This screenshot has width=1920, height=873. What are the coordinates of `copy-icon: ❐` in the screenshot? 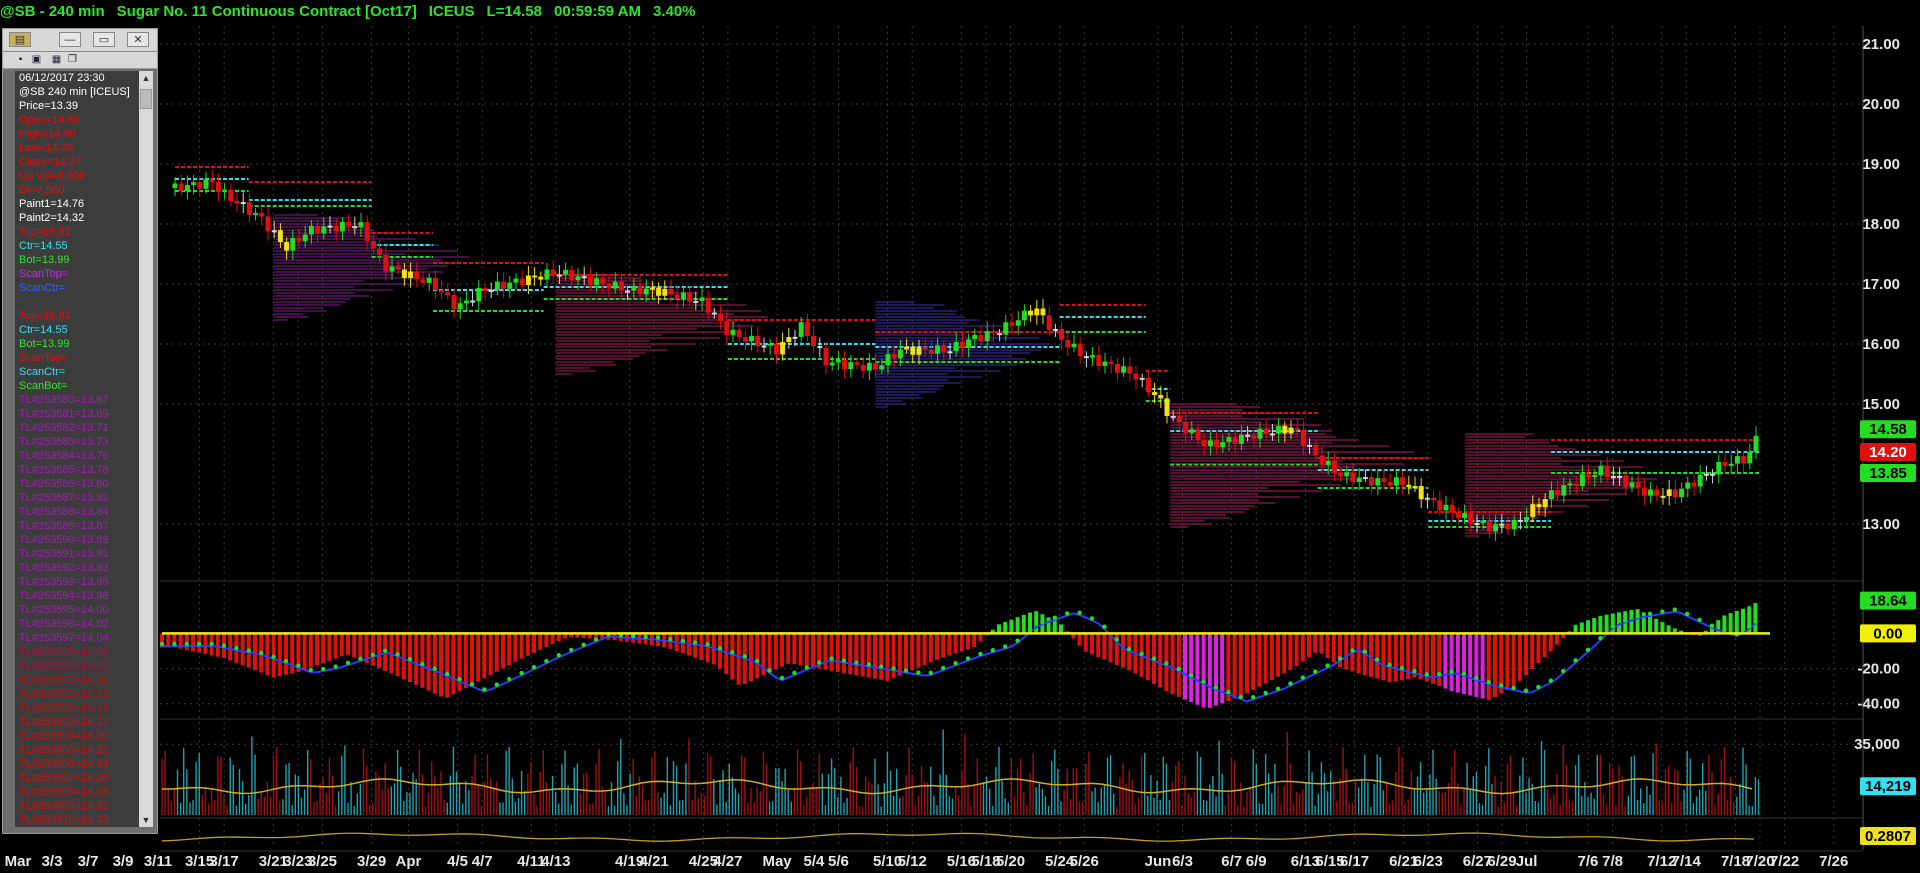 It's located at (72, 59).